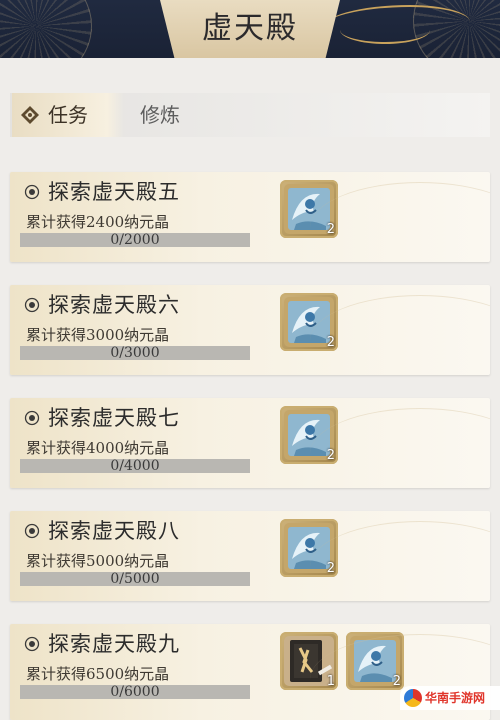  I want to click on task-progress-text: 0/5000, so click(135, 579).